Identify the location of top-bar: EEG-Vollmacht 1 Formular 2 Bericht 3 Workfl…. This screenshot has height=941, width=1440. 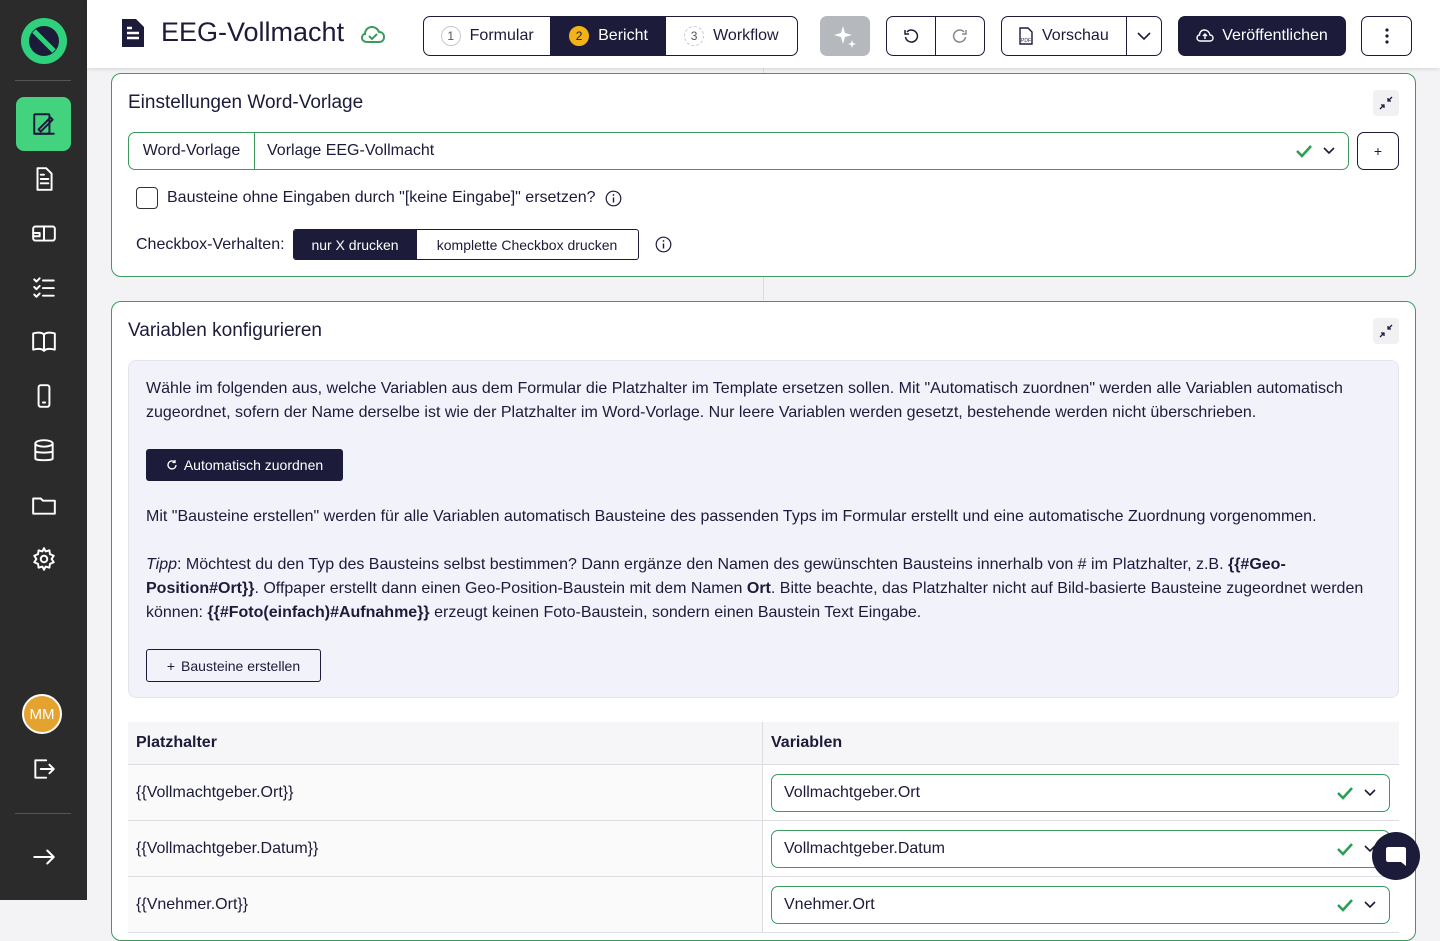
(763, 34).